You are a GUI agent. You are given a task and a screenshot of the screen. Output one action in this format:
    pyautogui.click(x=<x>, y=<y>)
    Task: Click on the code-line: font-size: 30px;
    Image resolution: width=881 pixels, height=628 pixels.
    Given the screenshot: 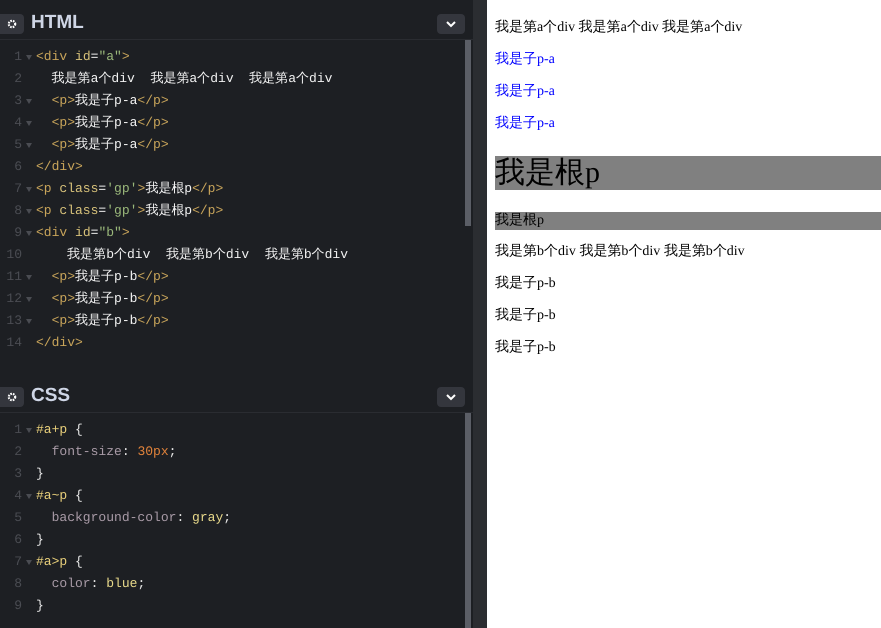 What is the action you would take?
    pyautogui.click(x=113, y=452)
    